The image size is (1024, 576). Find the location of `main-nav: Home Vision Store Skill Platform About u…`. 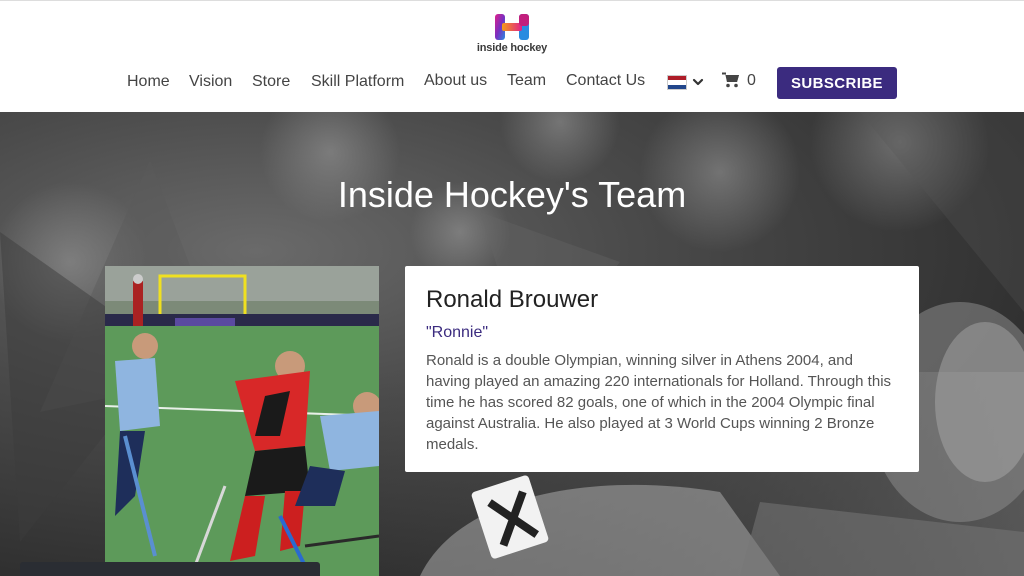

main-nav: Home Vision Store Skill Platform About u… is located at coordinates (512, 83).